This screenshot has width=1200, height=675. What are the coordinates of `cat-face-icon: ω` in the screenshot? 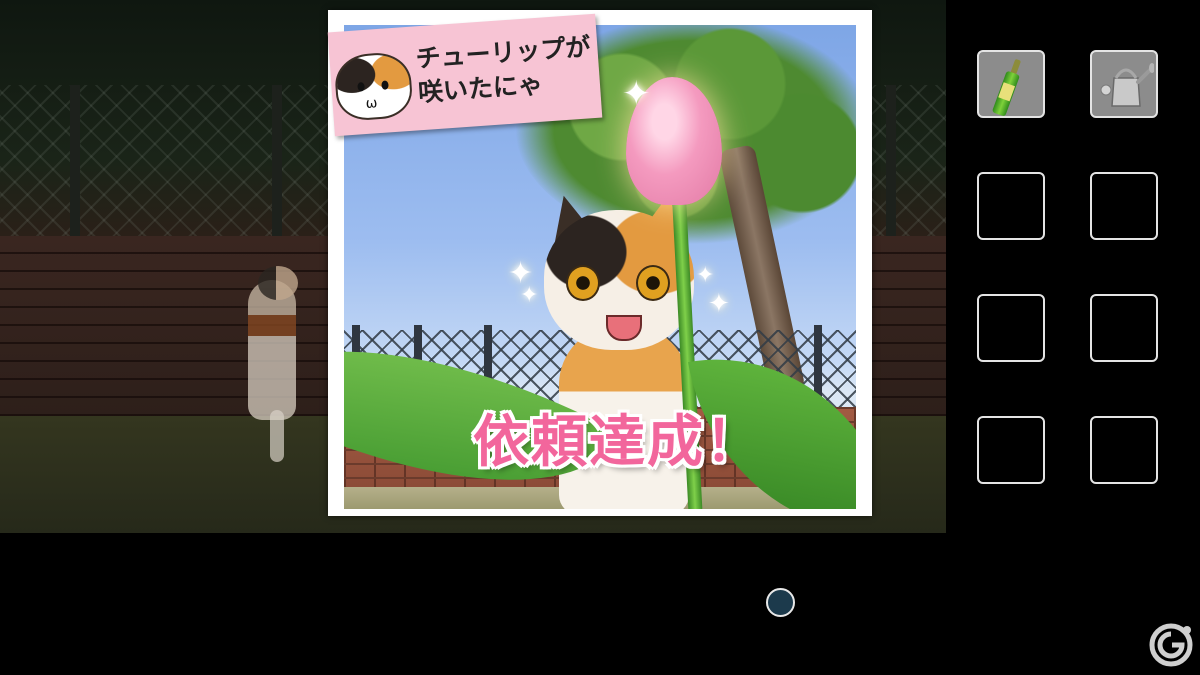 It's located at (373, 86).